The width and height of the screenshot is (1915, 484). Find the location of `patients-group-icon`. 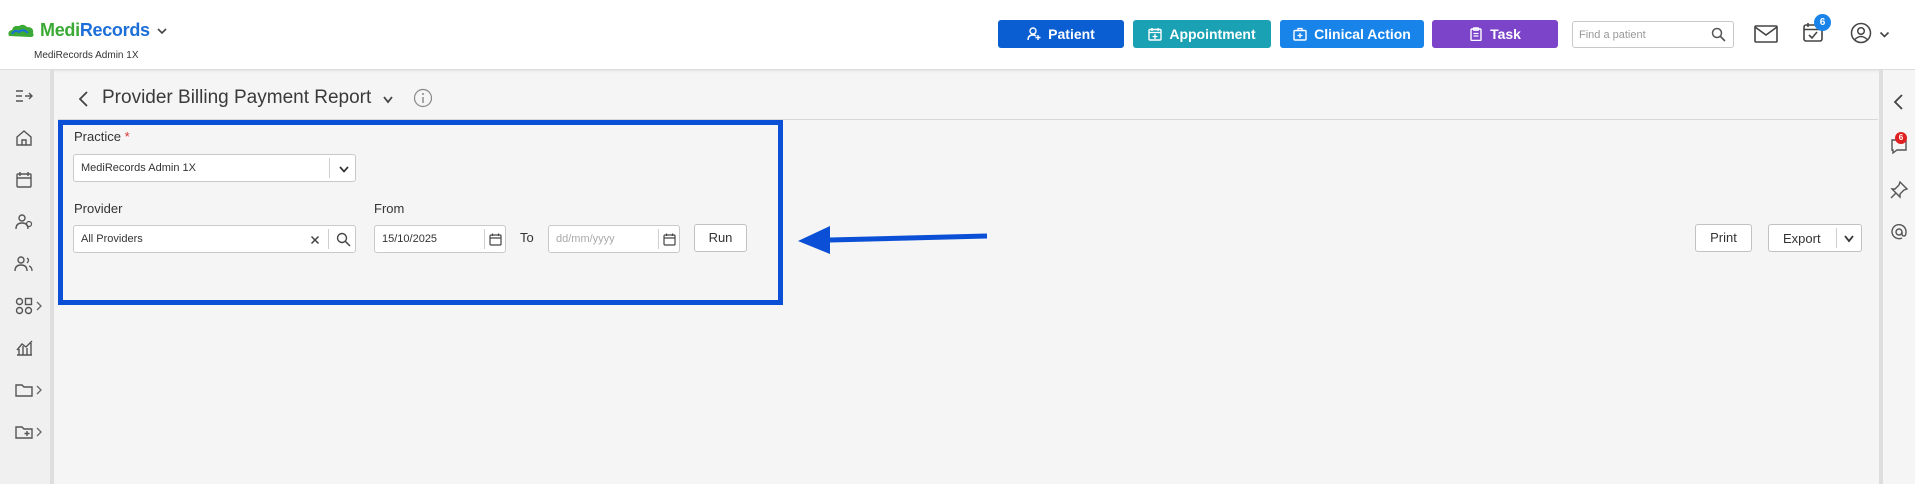

patients-group-icon is located at coordinates (24, 222).